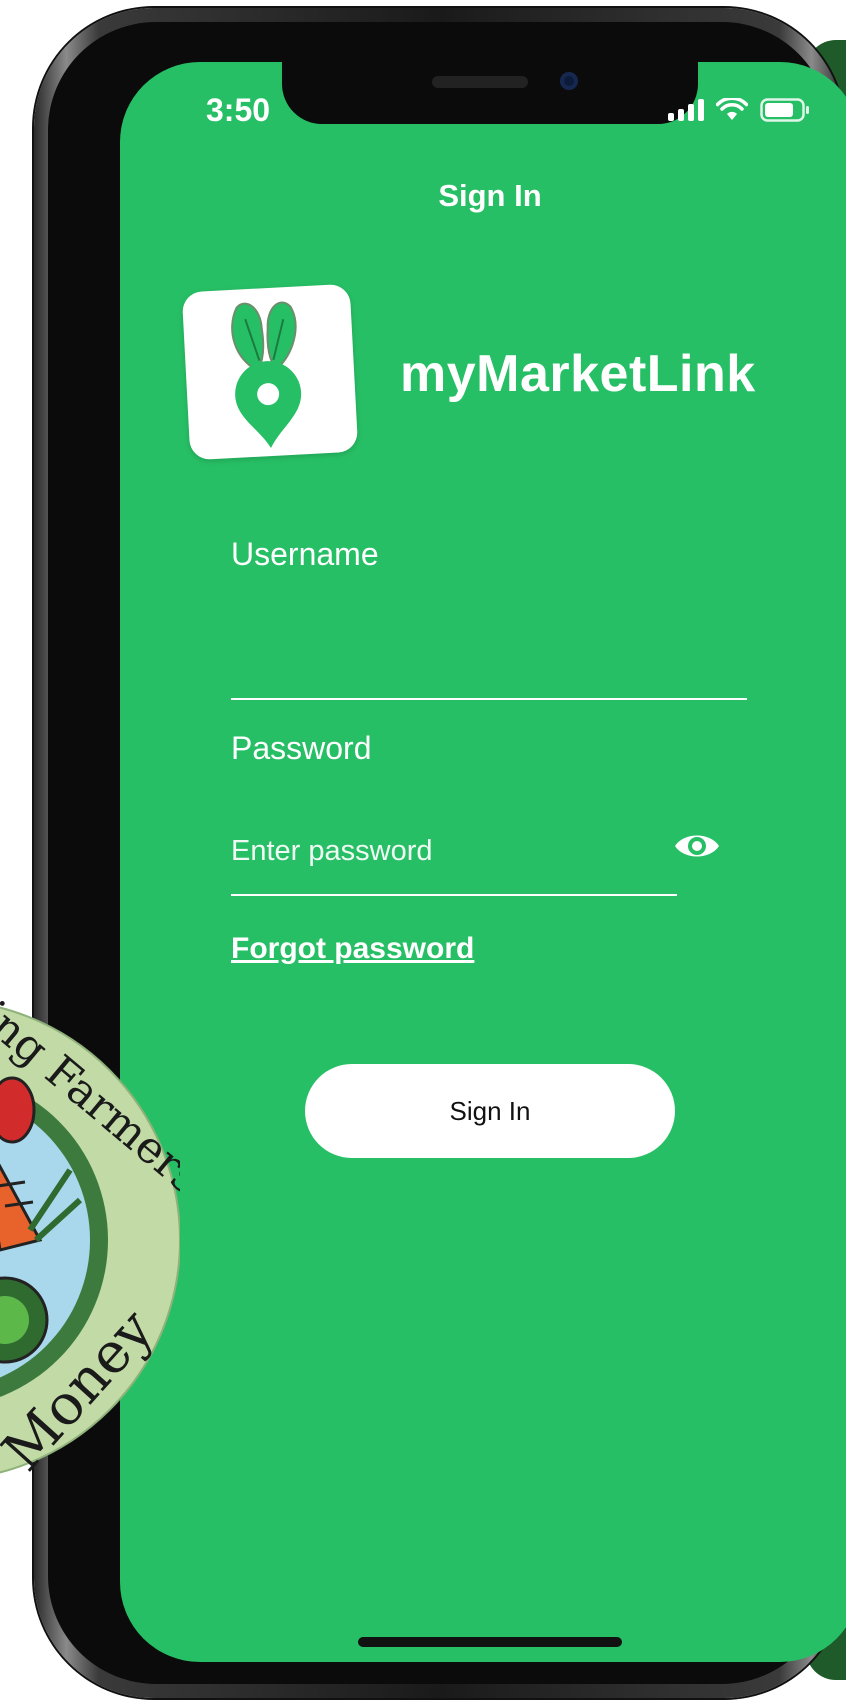 Image resolution: width=846 pixels, height=1706 pixels. I want to click on username-input, so click(489, 643).